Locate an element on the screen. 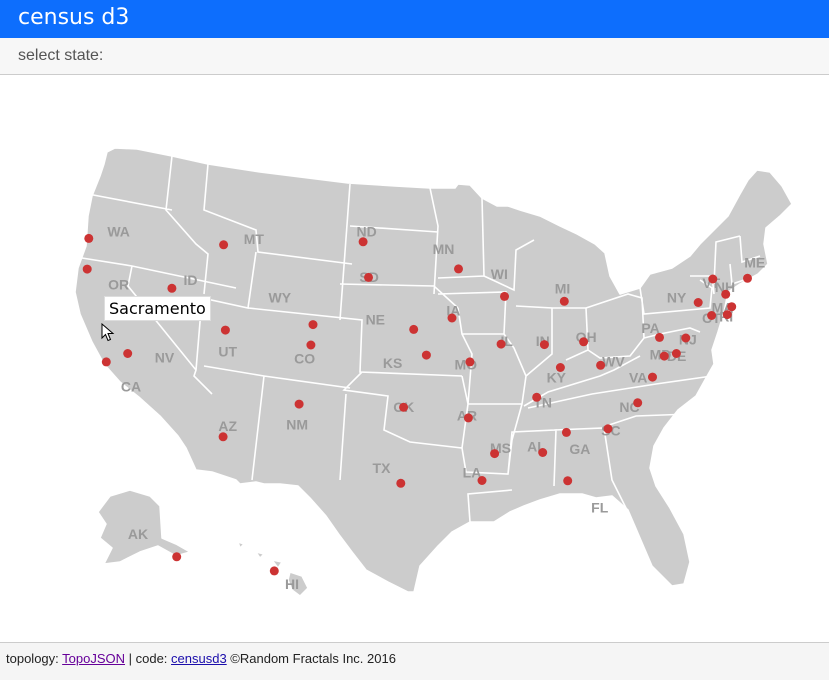  capital-dot-olympia is located at coordinates (89, 238).